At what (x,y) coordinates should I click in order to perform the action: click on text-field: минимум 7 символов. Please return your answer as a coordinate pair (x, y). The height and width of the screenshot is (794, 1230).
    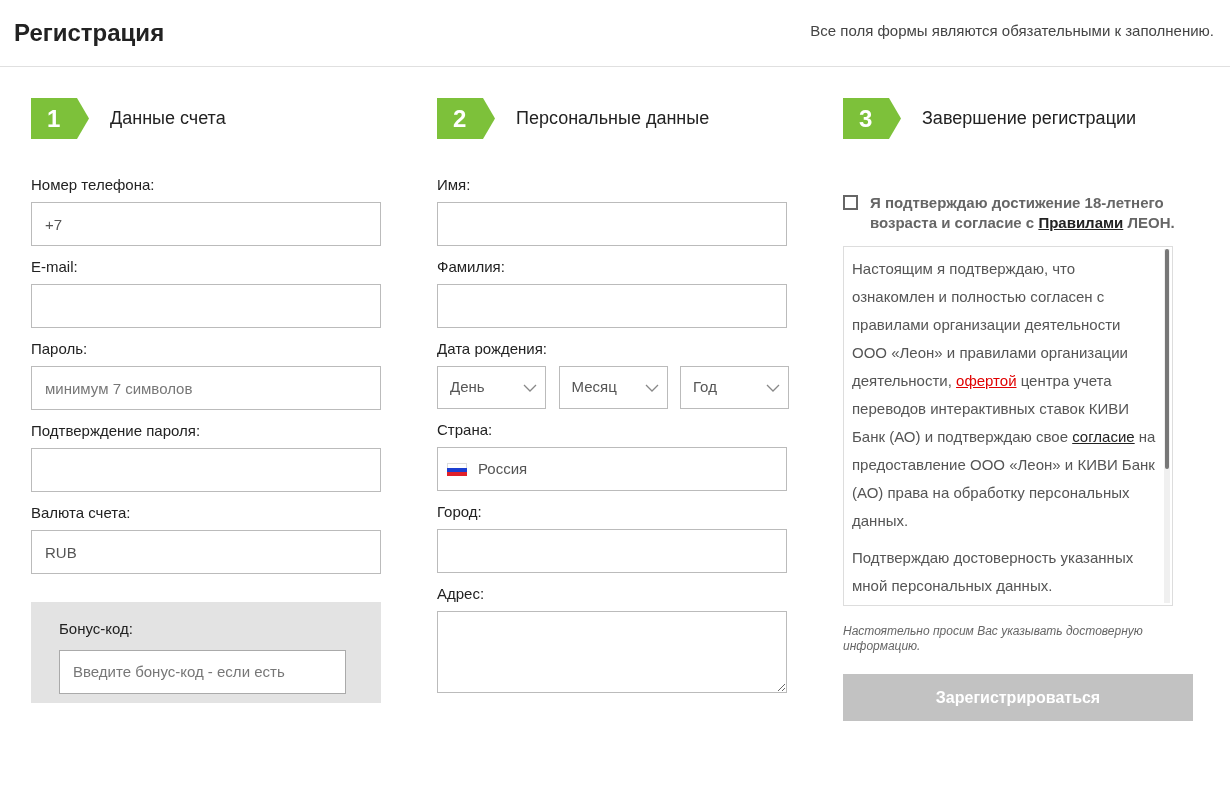
    Looking at the image, I should click on (206, 388).